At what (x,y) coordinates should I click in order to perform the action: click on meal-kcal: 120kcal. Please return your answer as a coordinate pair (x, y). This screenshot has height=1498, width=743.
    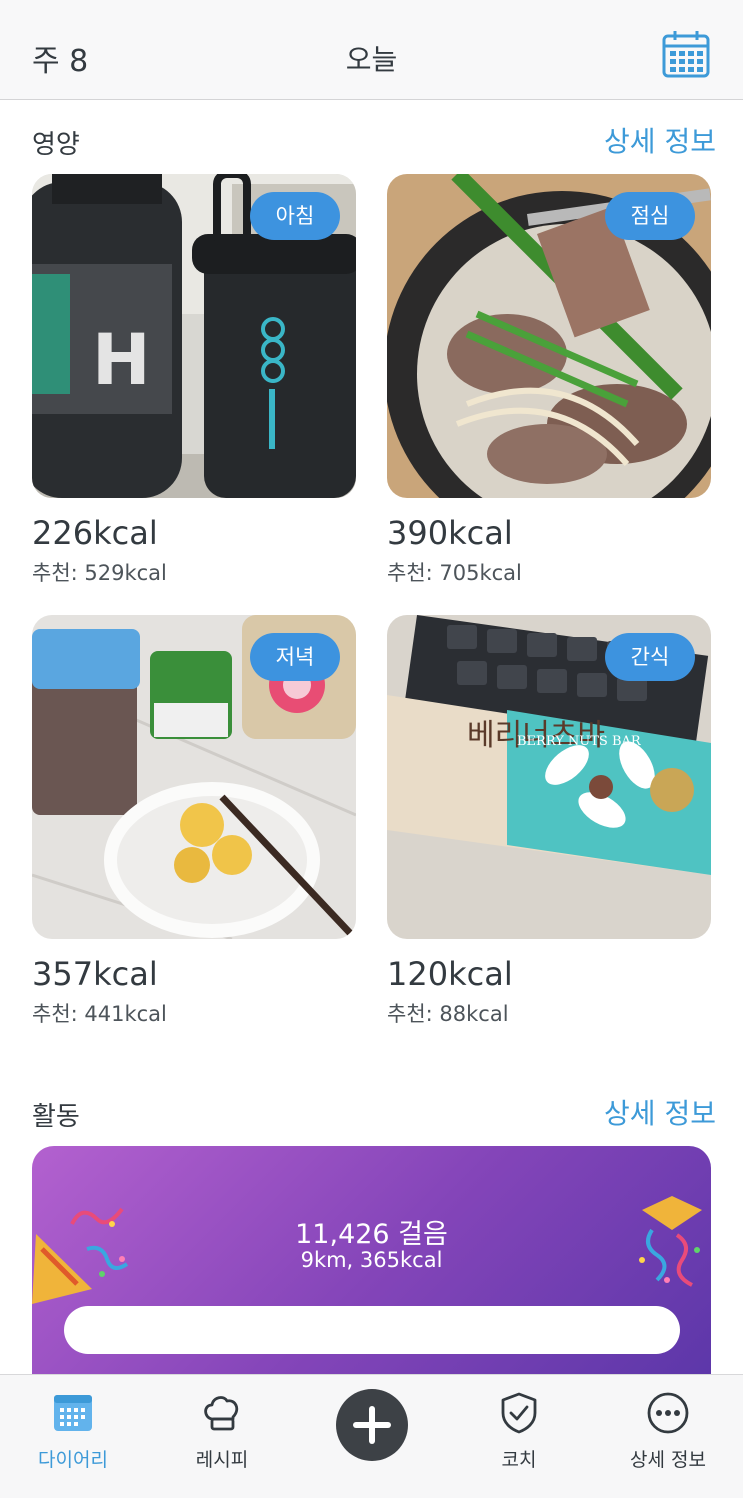
    Looking at the image, I should click on (450, 974).